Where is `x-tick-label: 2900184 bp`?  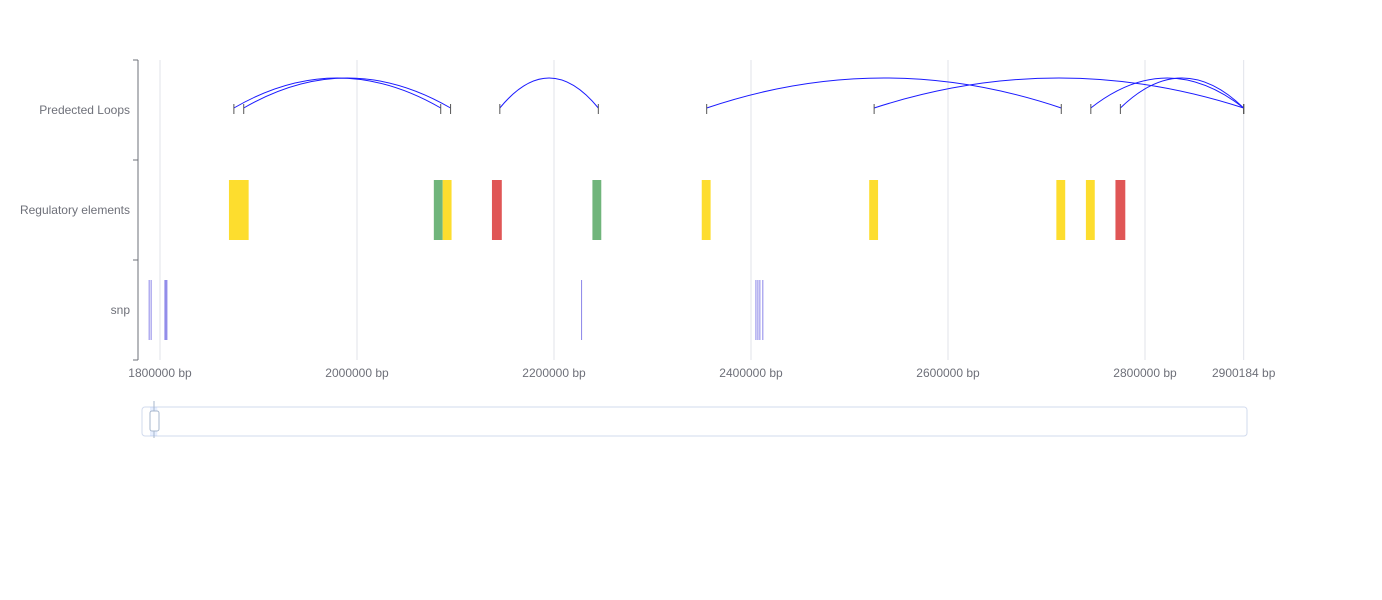 x-tick-label: 2900184 bp is located at coordinates (1244, 373).